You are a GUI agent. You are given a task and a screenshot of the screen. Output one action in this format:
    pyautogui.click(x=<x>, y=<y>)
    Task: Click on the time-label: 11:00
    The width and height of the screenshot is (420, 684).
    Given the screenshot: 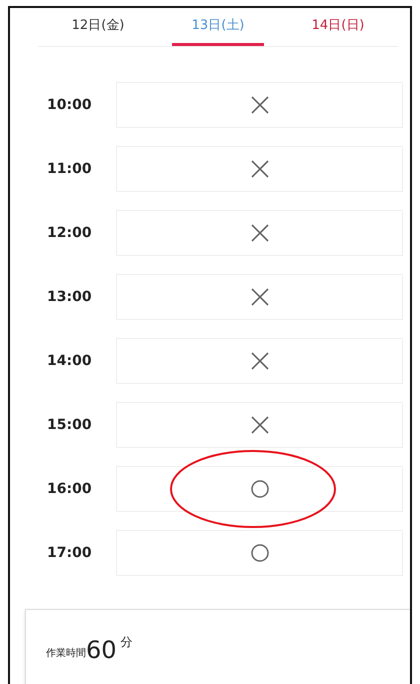 What is the action you would take?
    pyautogui.click(x=69, y=169)
    